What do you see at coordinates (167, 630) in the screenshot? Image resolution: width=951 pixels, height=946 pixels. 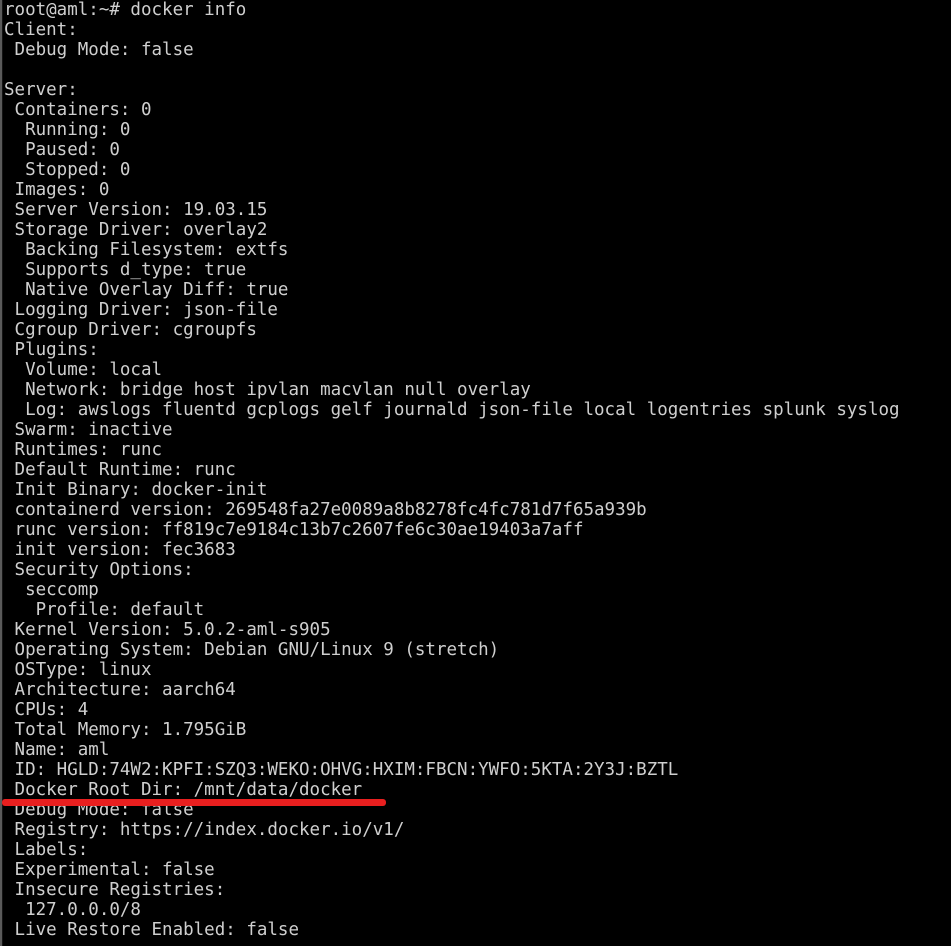 I see `terminal-line: Kernel Version: 5.0.2-aml-s905` at bounding box center [167, 630].